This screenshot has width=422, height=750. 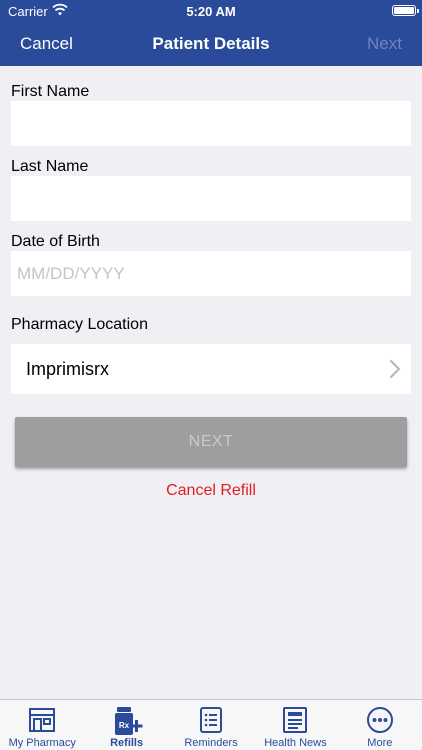 What do you see at coordinates (211, 123) in the screenshot?
I see `first-name-field` at bounding box center [211, 123].